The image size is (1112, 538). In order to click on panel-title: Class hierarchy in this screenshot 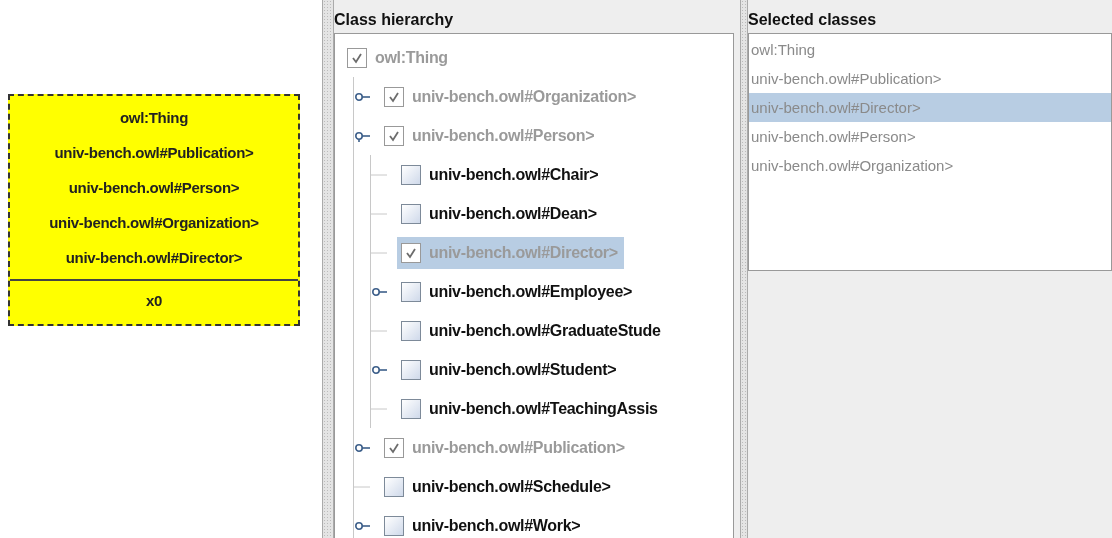, I will do `click(394, 20)`.